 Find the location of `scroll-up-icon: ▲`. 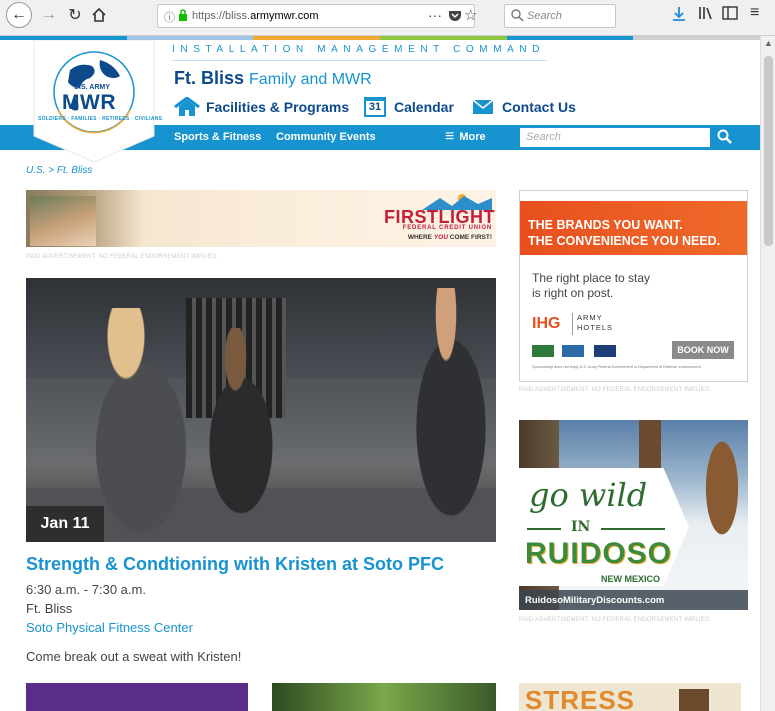

scroll-up-icon: ▲ is located at coordinates (768, 43).